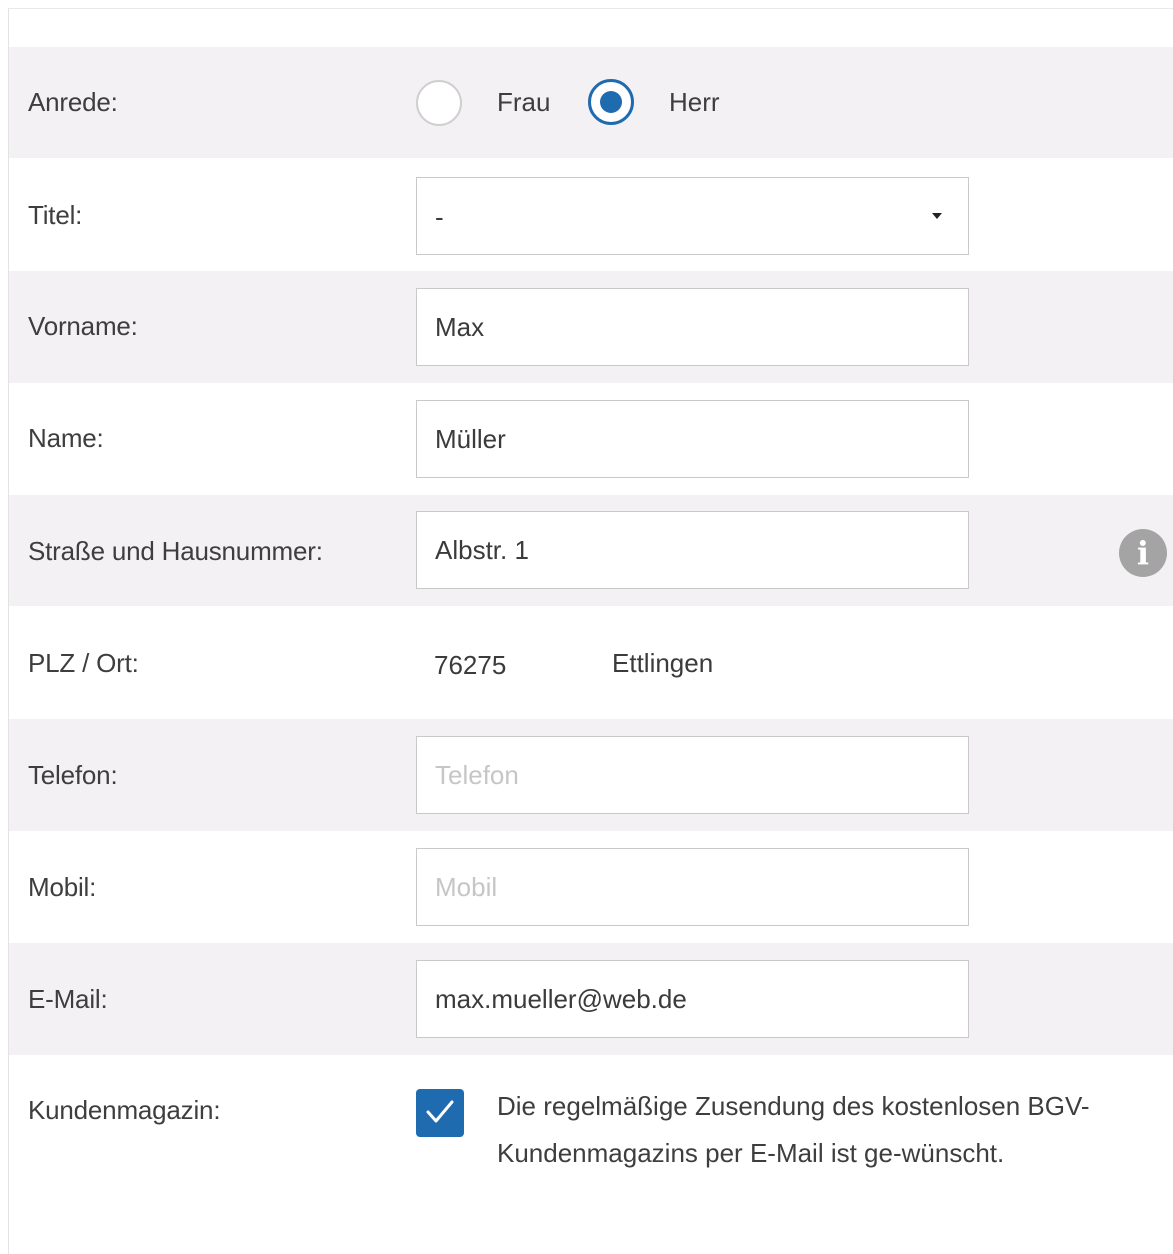  I want to click on magazine-label: Kundenmagazin:, so click(124, 1110).